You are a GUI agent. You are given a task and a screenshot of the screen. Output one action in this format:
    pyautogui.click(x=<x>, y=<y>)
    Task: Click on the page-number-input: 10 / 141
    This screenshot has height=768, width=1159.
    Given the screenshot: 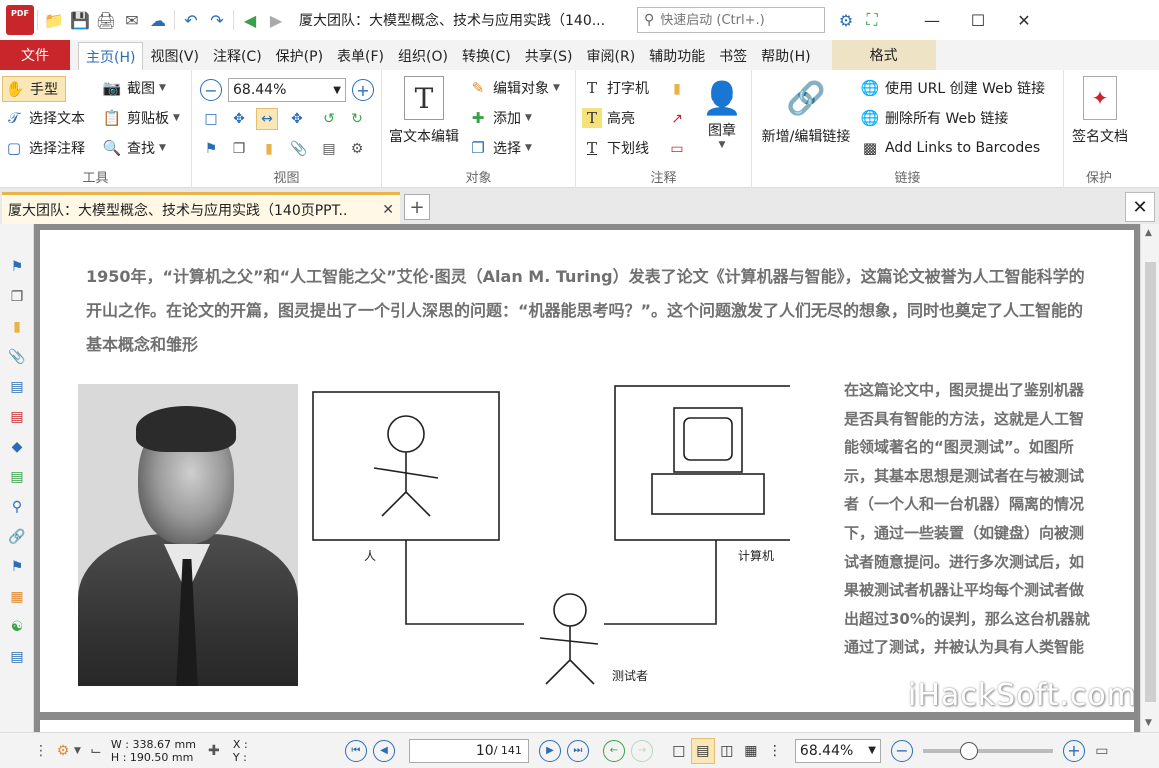 What is the action you would take?
    pyautogui.click(x=468, y=750)
    